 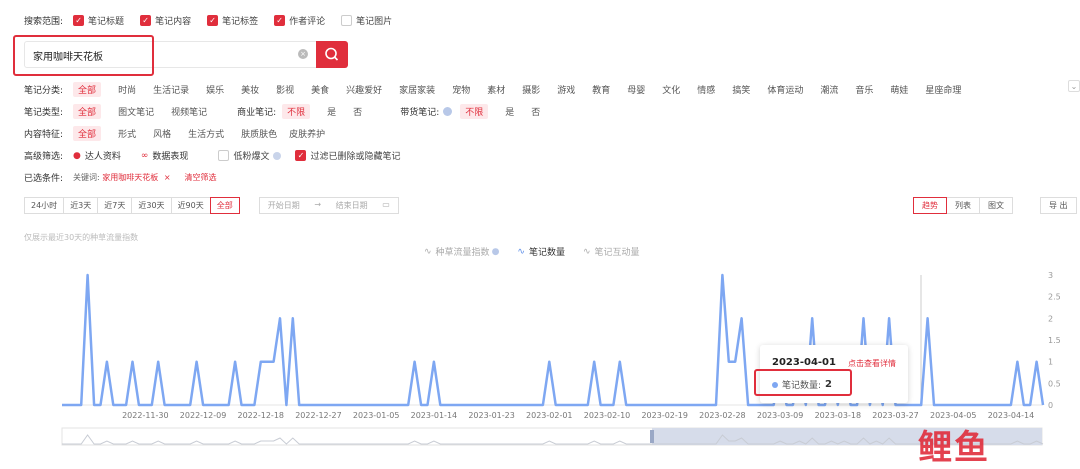 I want to click on clear-filters-link: 清空筛选, so click(x=201, y=177).